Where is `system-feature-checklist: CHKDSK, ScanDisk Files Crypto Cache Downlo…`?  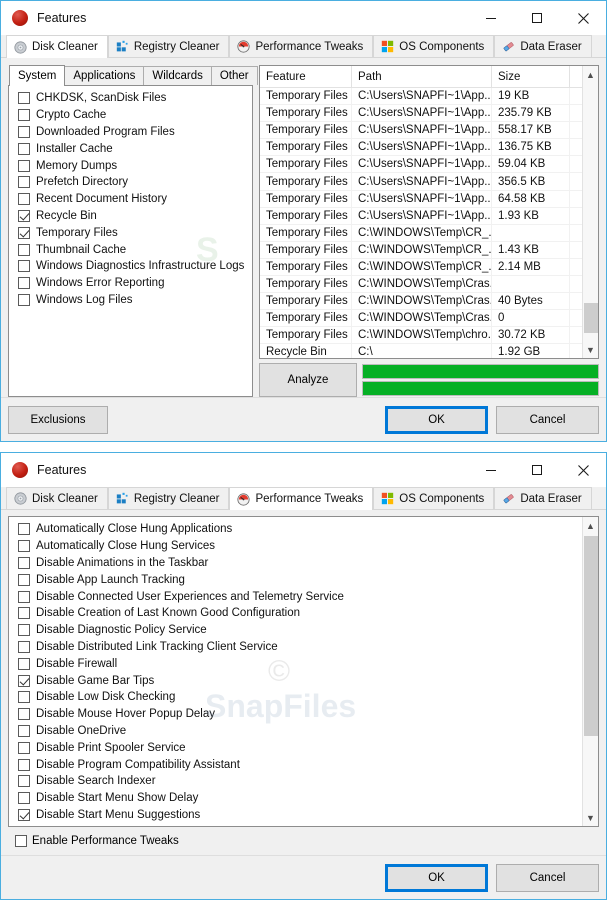
system-feature-checklist: CHKDSK, ScanDisk Files Crypto Cache Downlo… is located at coordinates (130, 241).